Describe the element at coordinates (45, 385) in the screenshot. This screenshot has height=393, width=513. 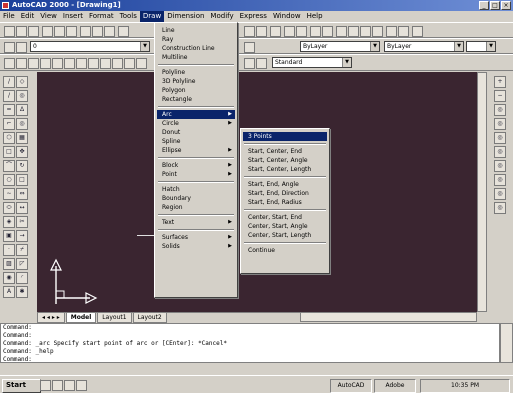
I see `show-desktop-icon` at that location.